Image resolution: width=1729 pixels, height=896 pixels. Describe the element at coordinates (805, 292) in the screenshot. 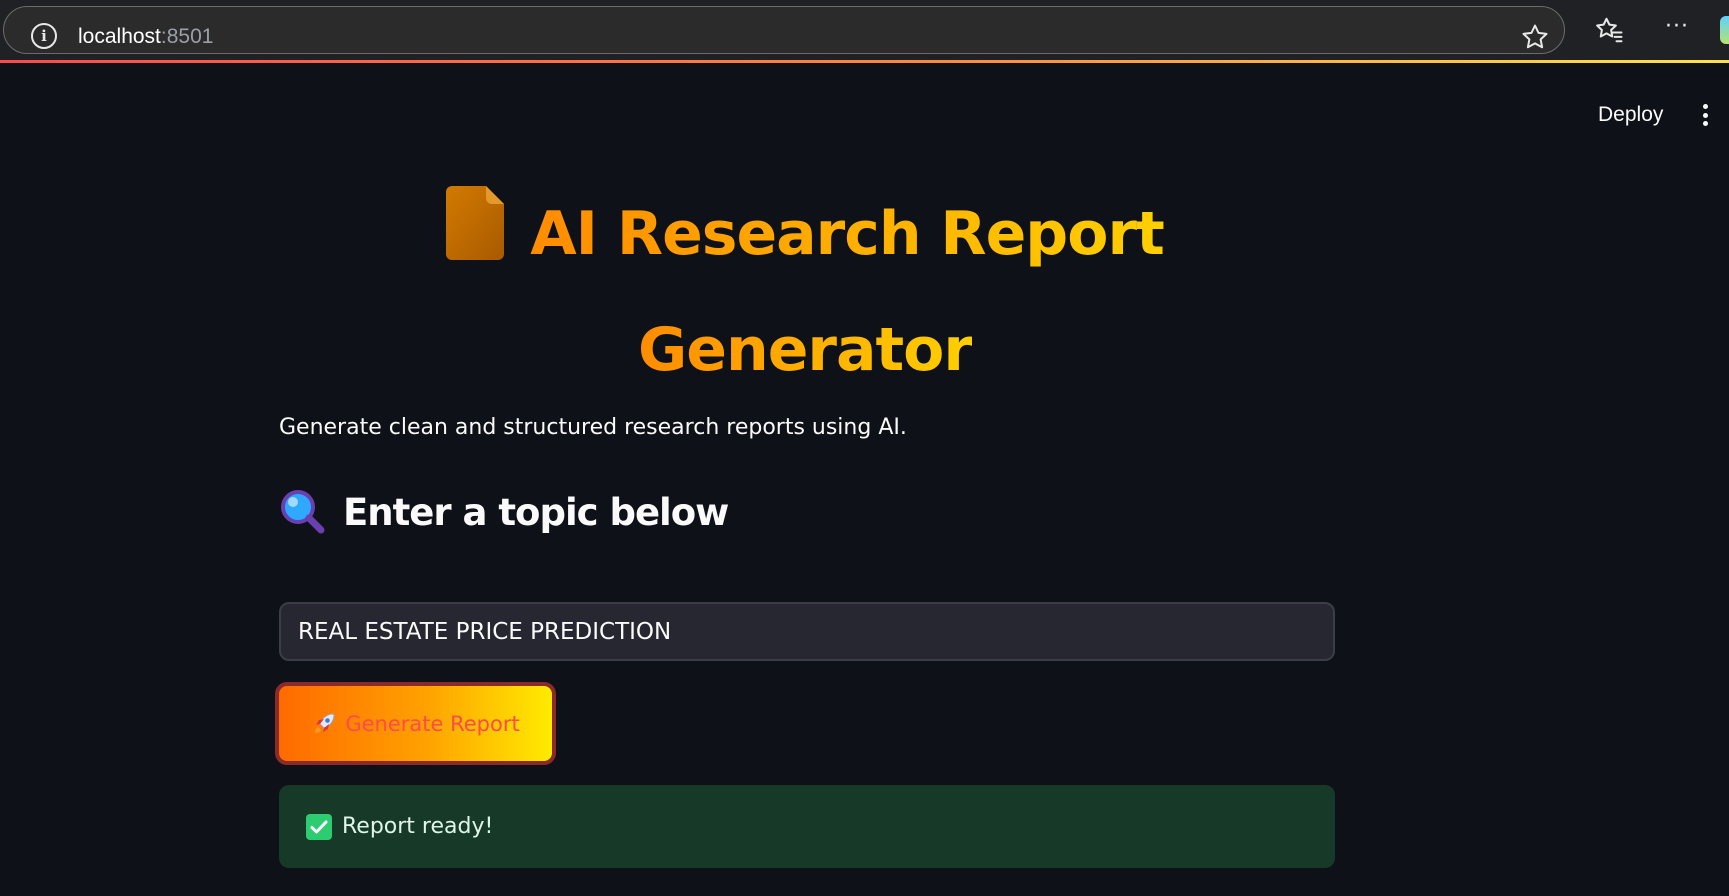

I see `page-title: AI Research Report Generator` at that location.